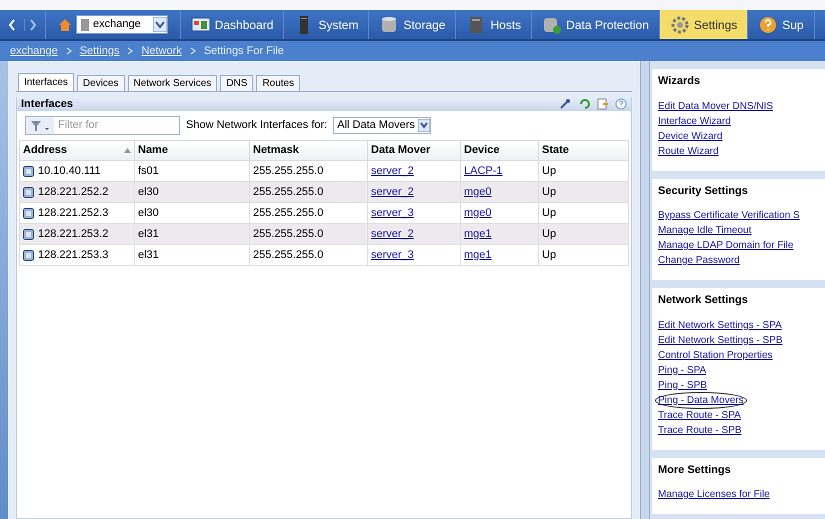 The image size is (825, 519). What do you see at coordinates (494, 24) in the screenshot?
I see `nav-tab: Hosts` at bounding box center [494, 24].